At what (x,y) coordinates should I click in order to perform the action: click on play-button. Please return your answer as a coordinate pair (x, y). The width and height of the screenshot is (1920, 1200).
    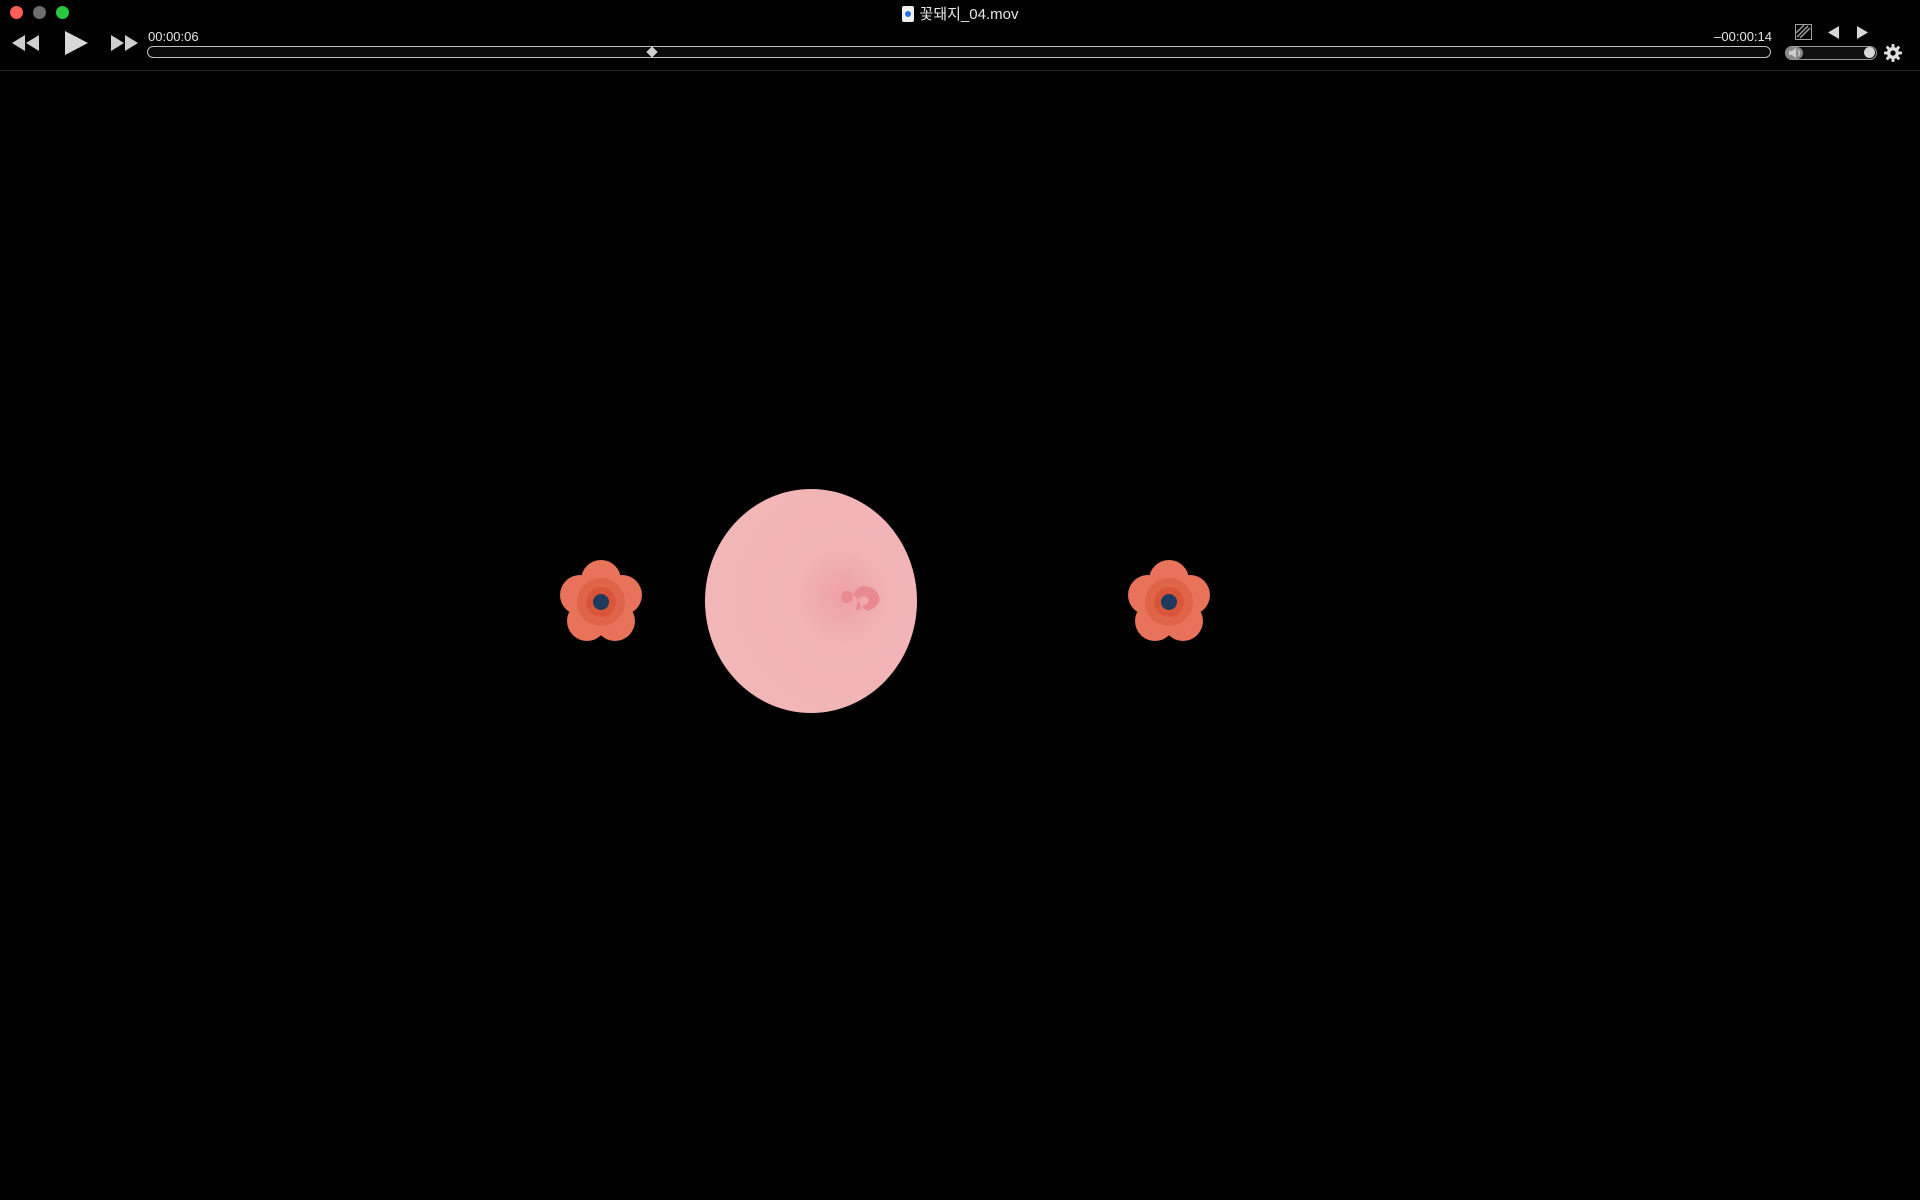
    Looking at the image, I should click on (76, 45).